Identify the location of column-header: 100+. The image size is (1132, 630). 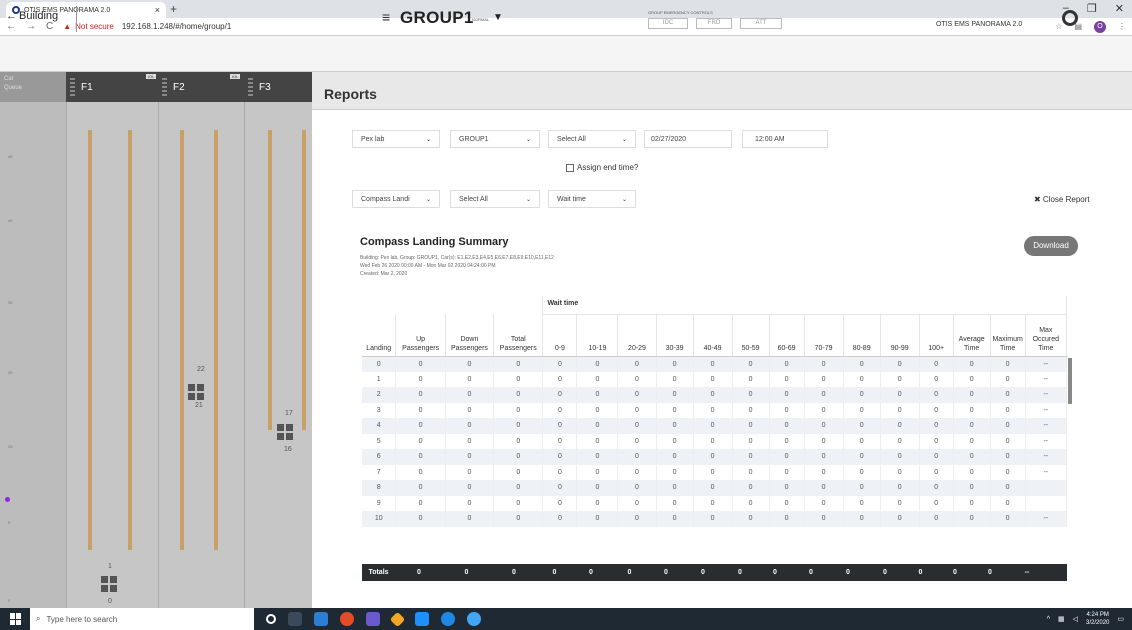
(936, 335).